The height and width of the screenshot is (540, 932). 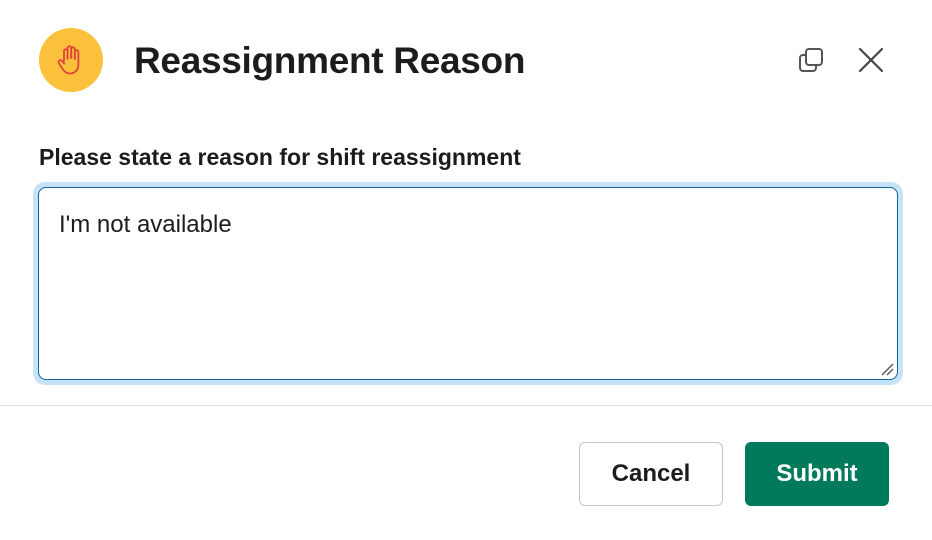 What do you see at coordinates (145, 224) in the screenshot?
I see `reason-text: I'm not available` at bounding box center [145, 224].